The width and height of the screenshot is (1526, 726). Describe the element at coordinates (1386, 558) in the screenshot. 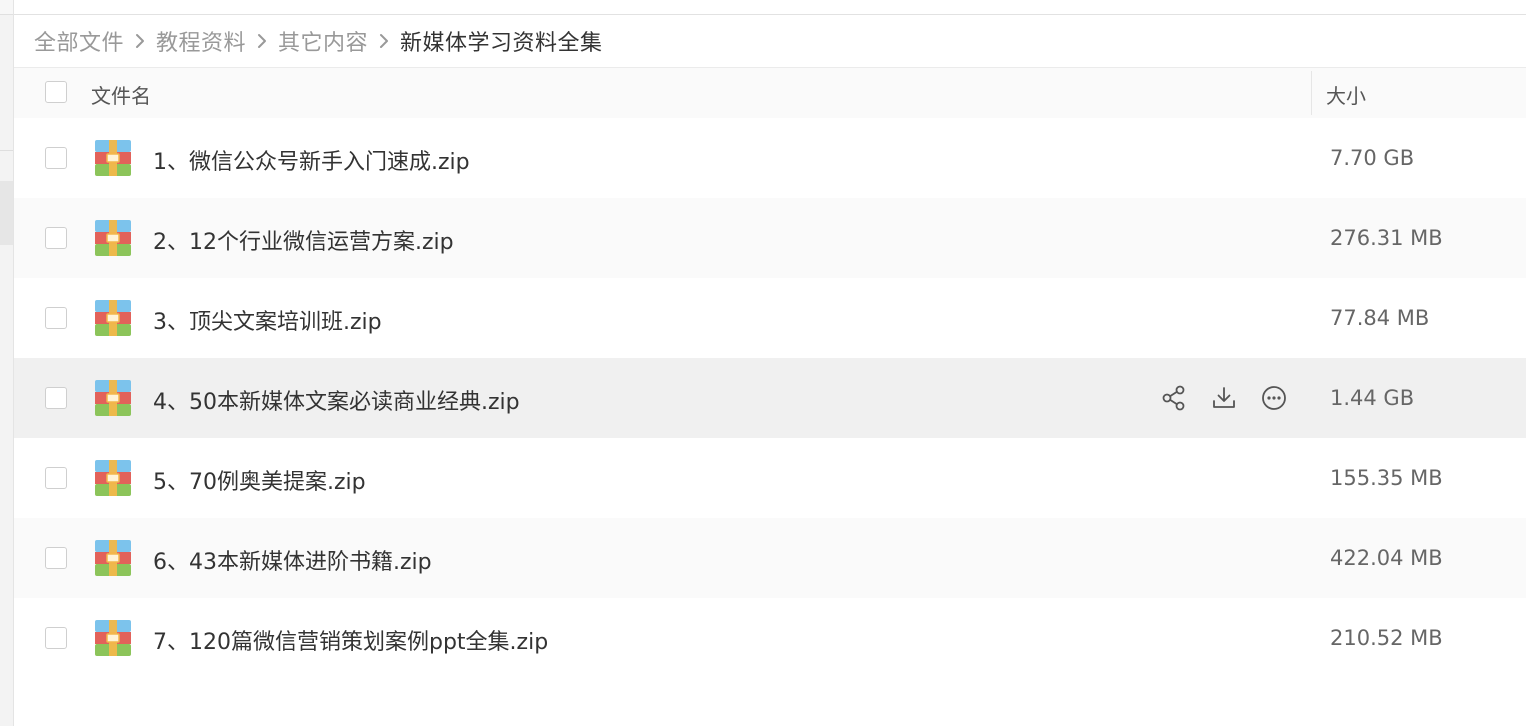

I see `file-size: 422.04 MB` at that location.